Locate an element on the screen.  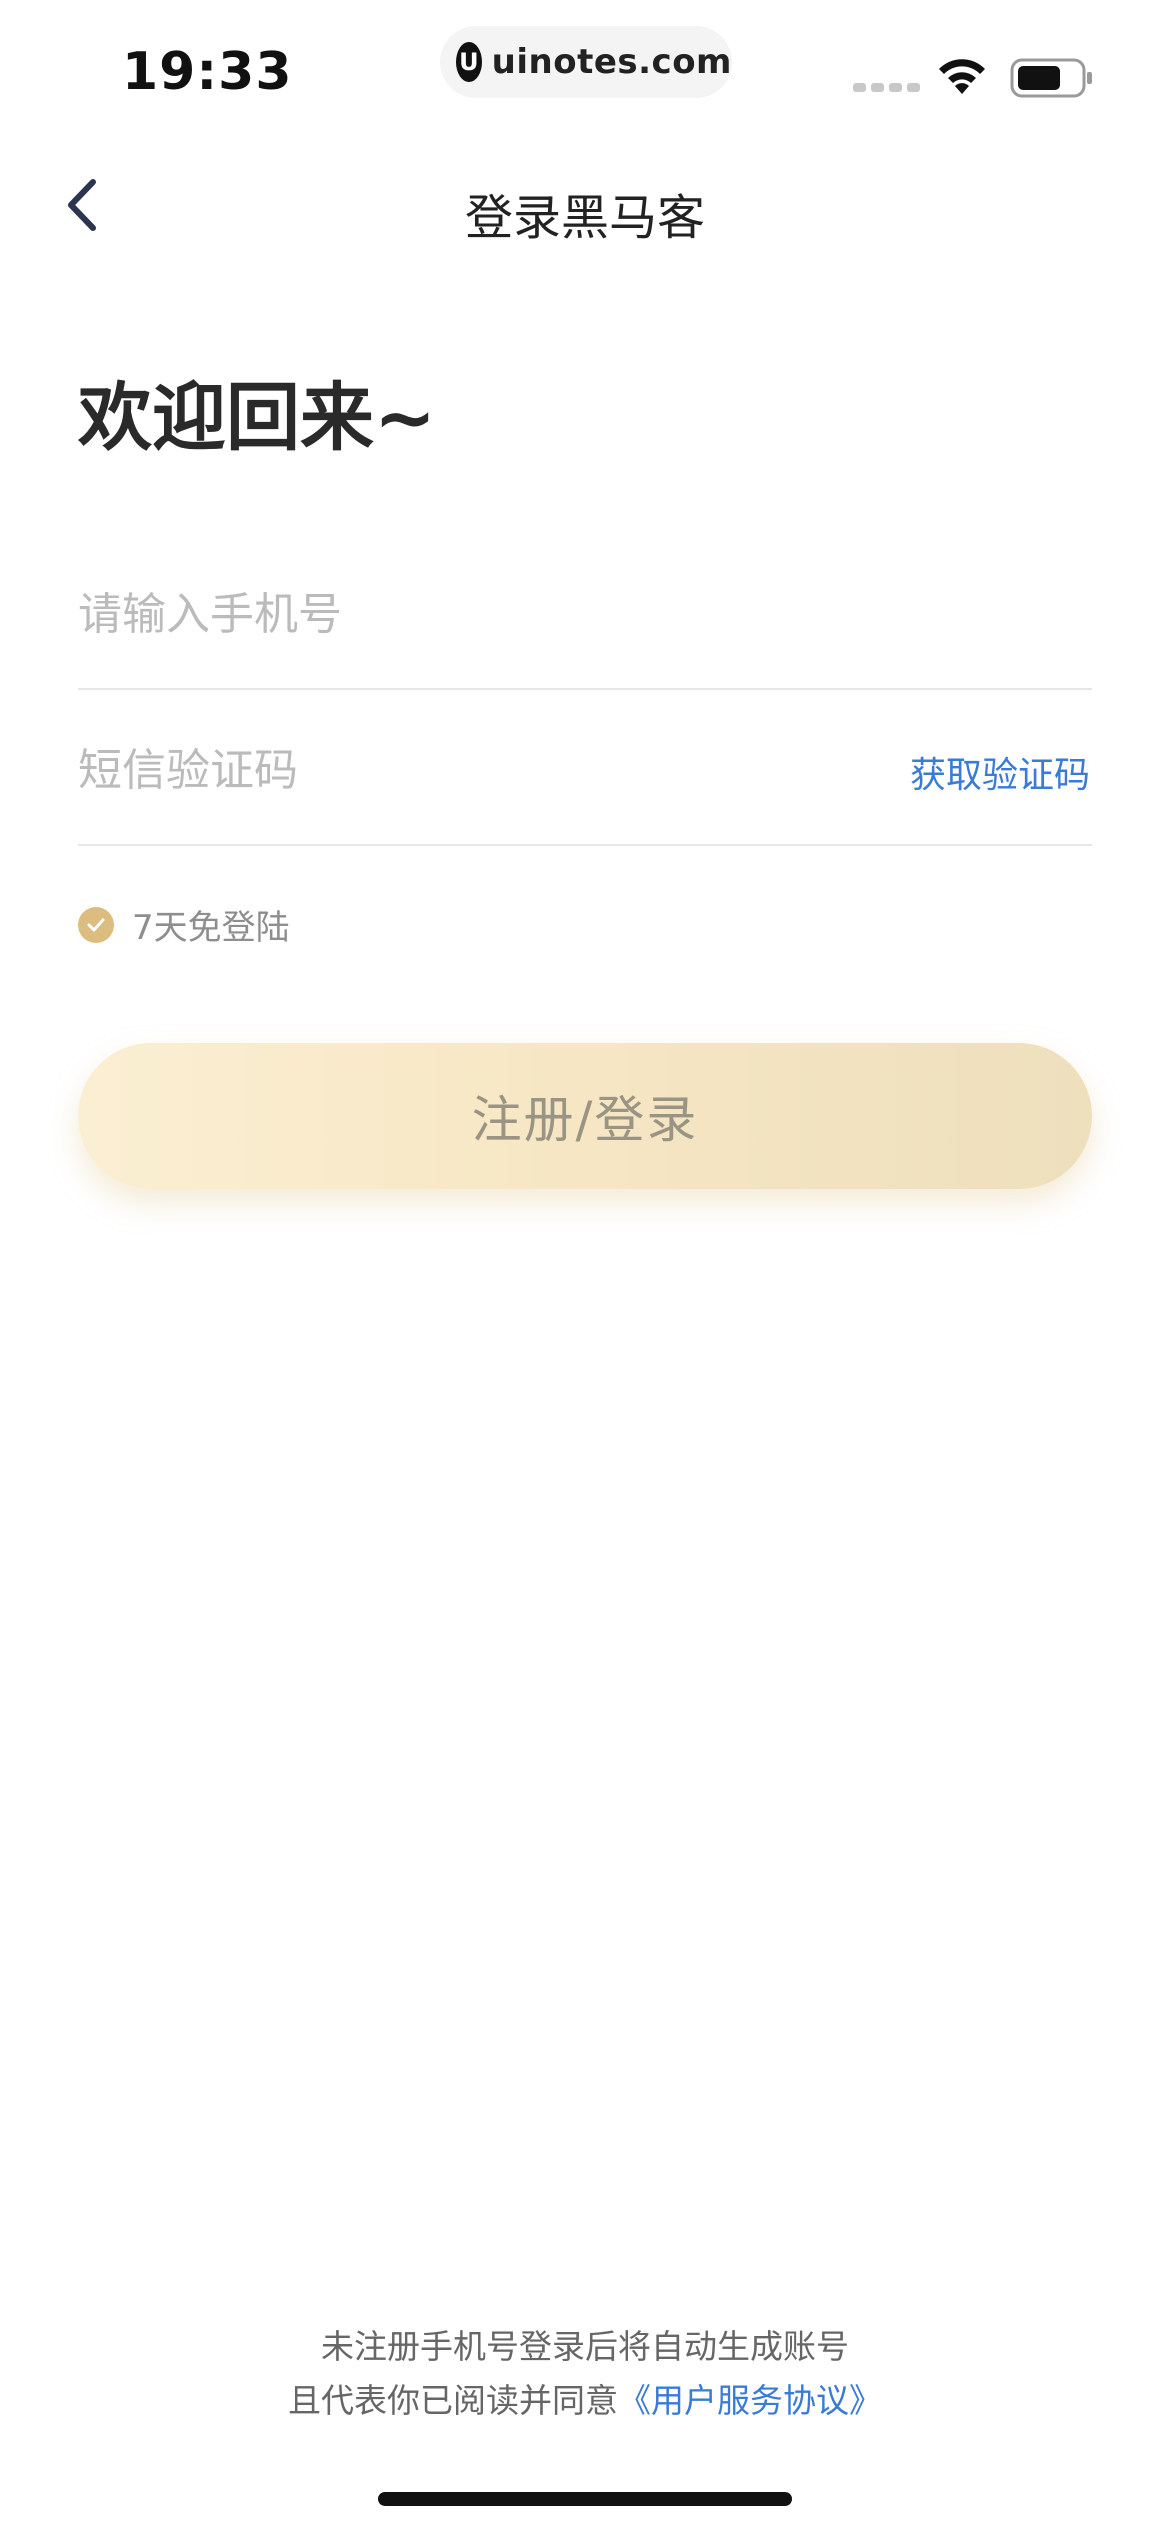
register-login-label: 注册/登录 is located at coordinates (585, 1120).